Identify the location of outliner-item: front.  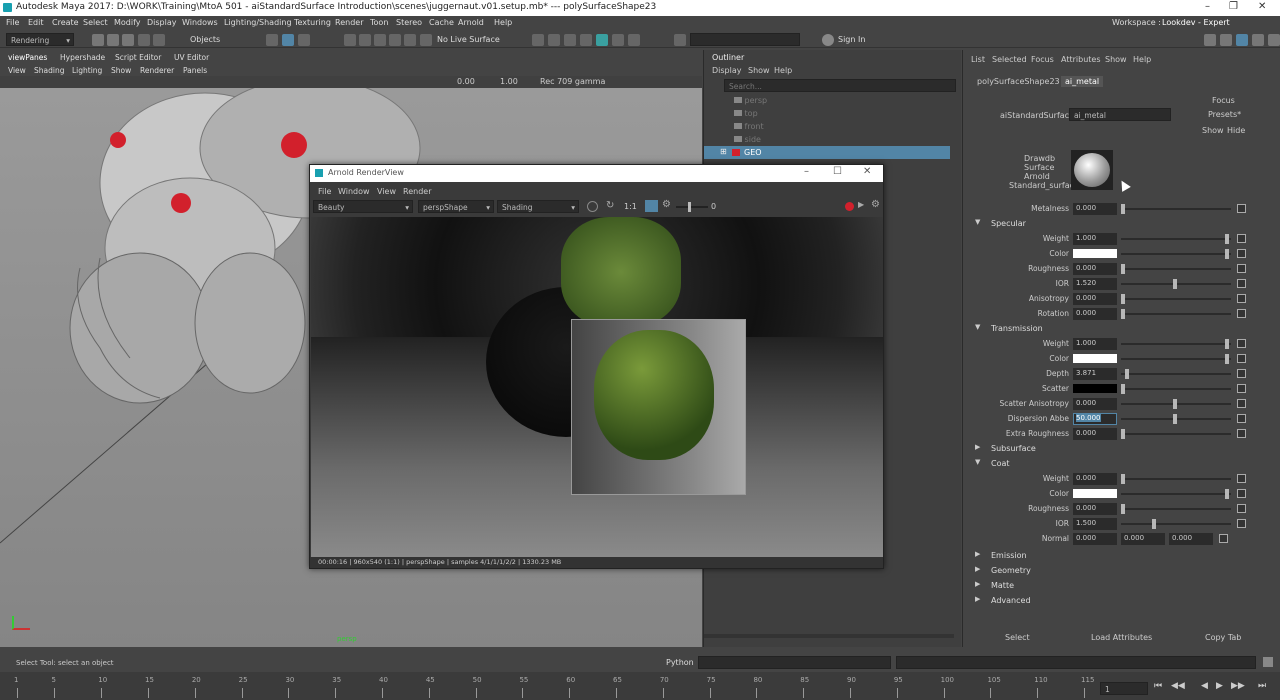
(749, 126).